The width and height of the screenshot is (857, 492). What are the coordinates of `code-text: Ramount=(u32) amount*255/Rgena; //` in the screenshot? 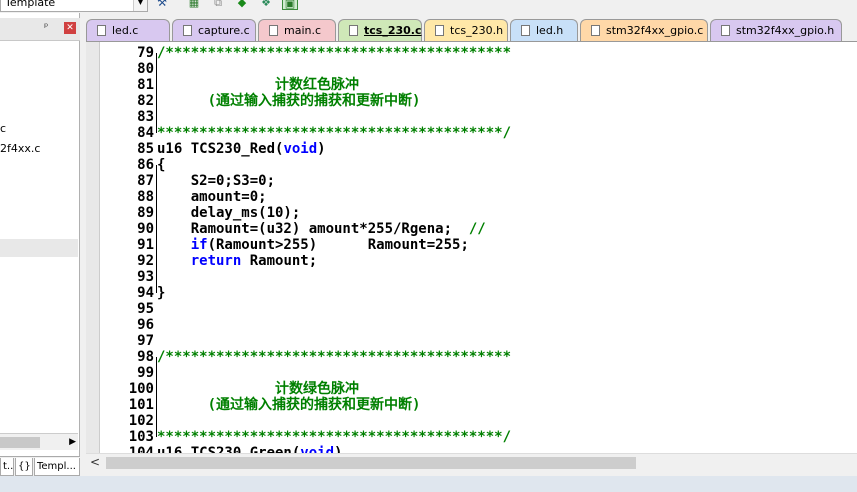 It's located at (321, 229).